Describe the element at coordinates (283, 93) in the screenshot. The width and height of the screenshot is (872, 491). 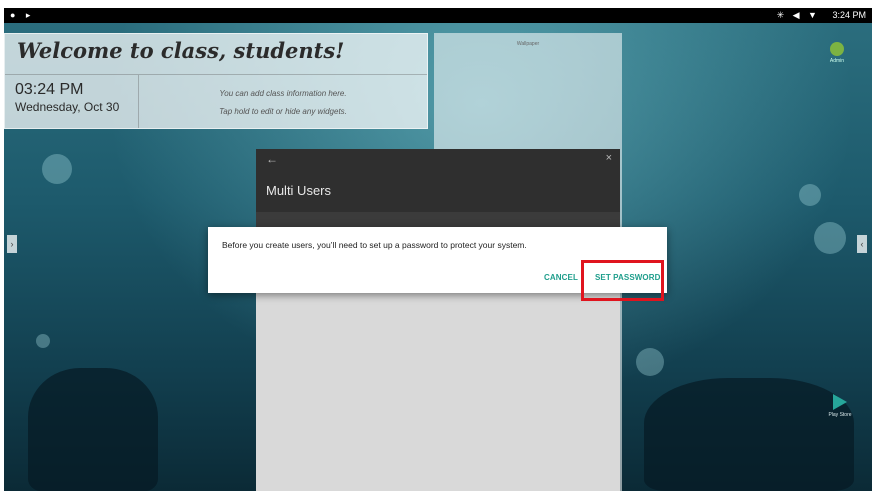
I see `class-info-line: You can add class information here.` at that location.